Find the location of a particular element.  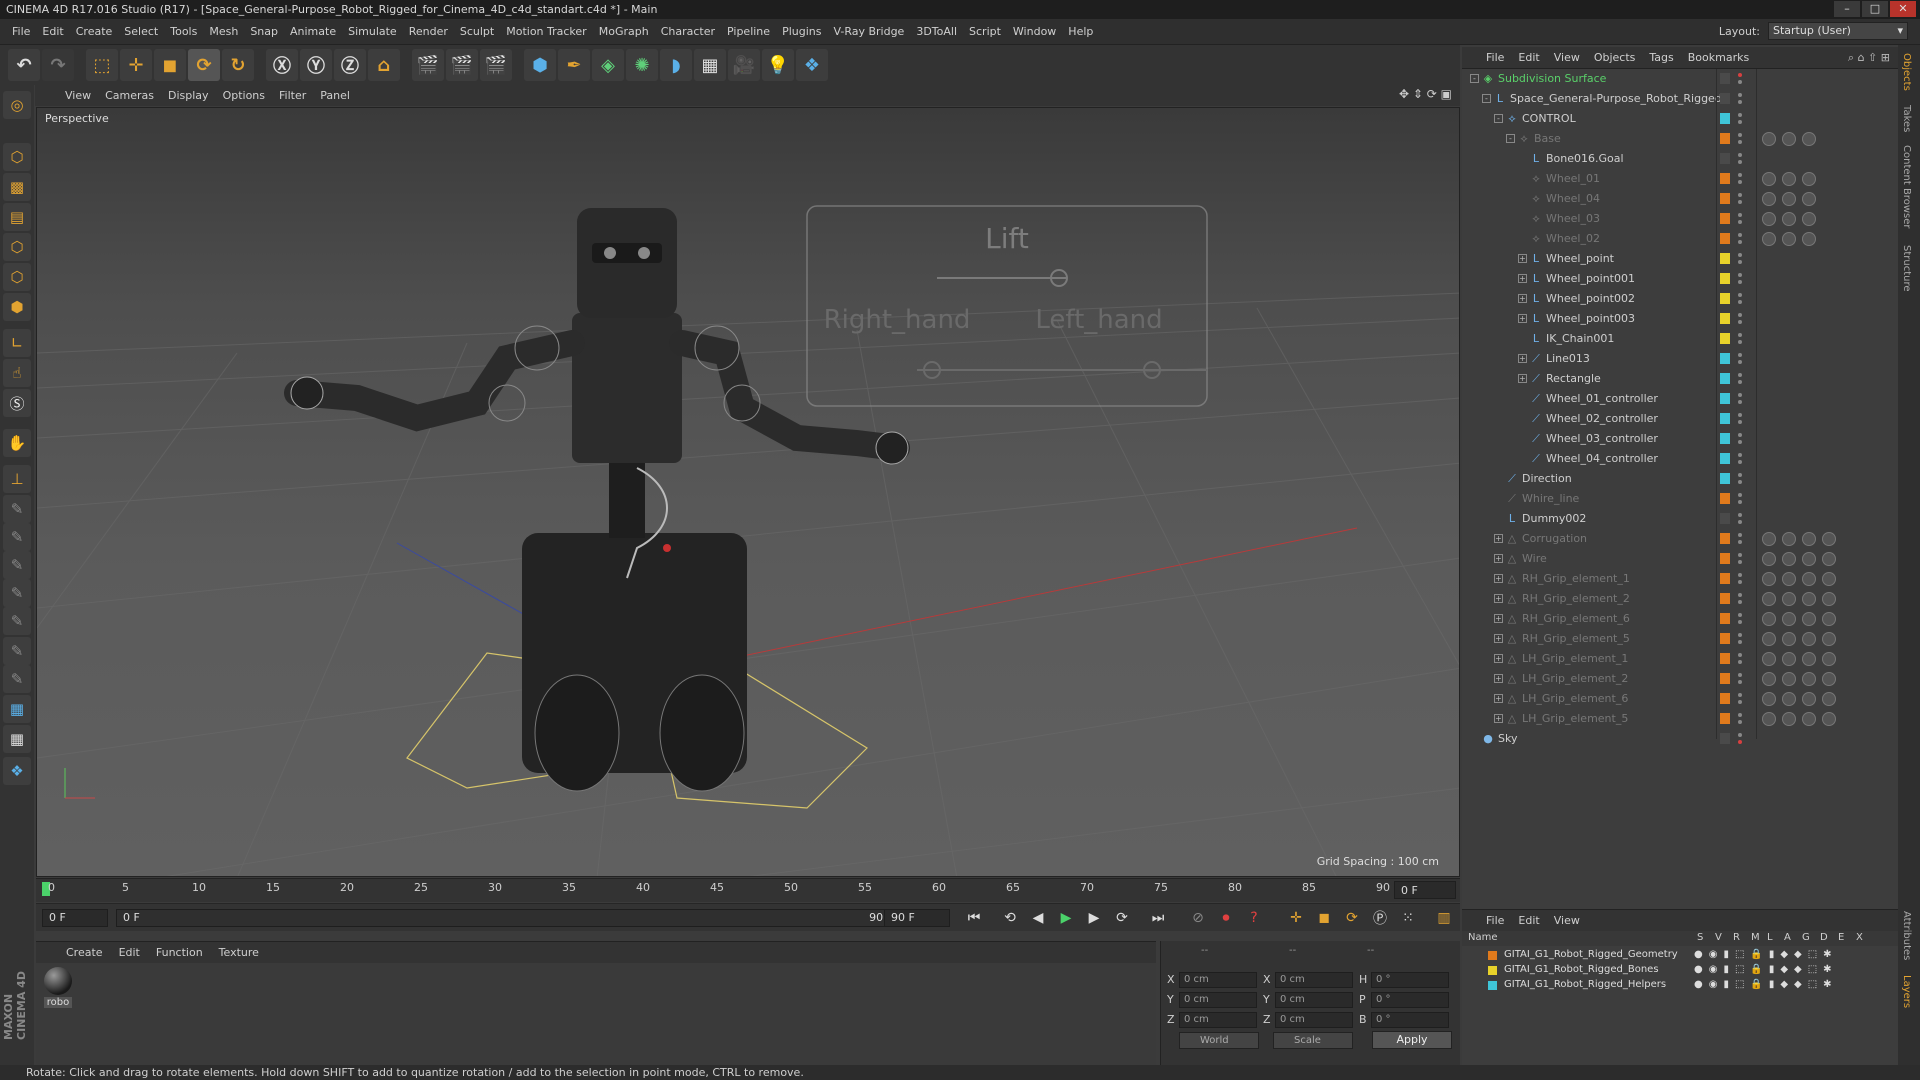

sculpt-tool-2-button: ✎ is located at coordinates (17, 537).